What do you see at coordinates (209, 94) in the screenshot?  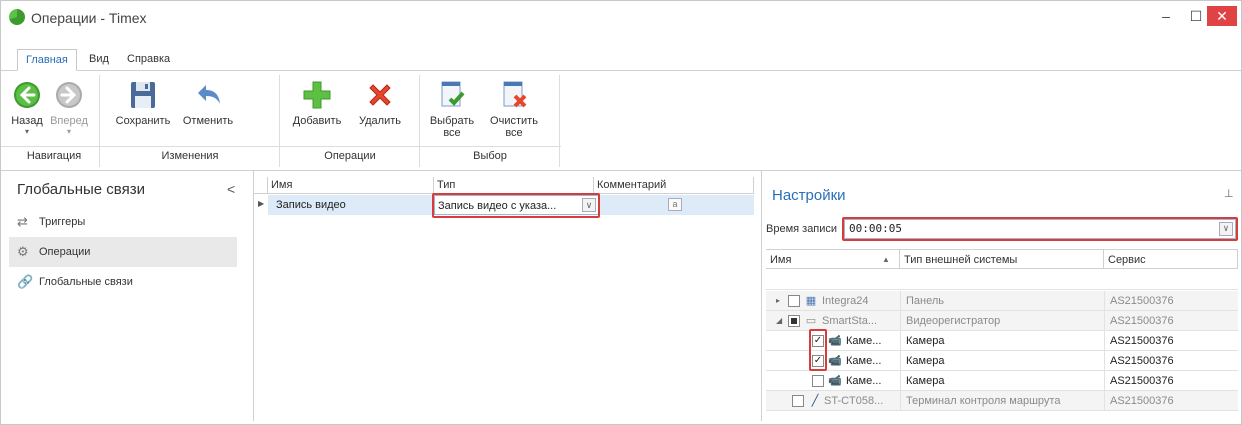 I see `undo-icon` at bounding box center [209, 94].